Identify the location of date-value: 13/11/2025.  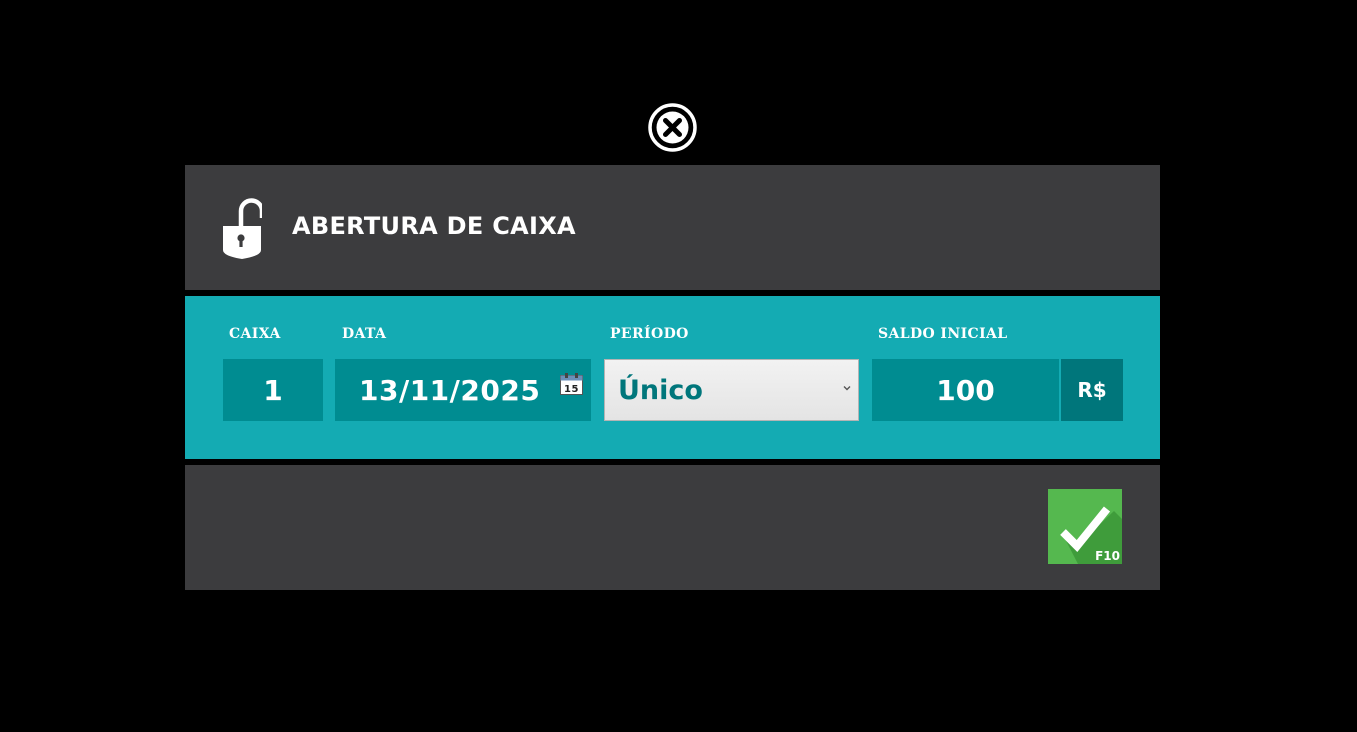
(450, 390).